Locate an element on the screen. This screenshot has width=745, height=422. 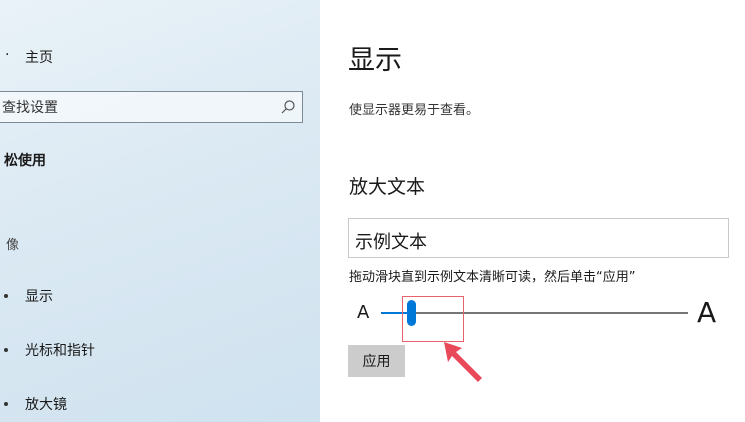
sidebar-item-label: 显示 is located at coordinates (39, 297).